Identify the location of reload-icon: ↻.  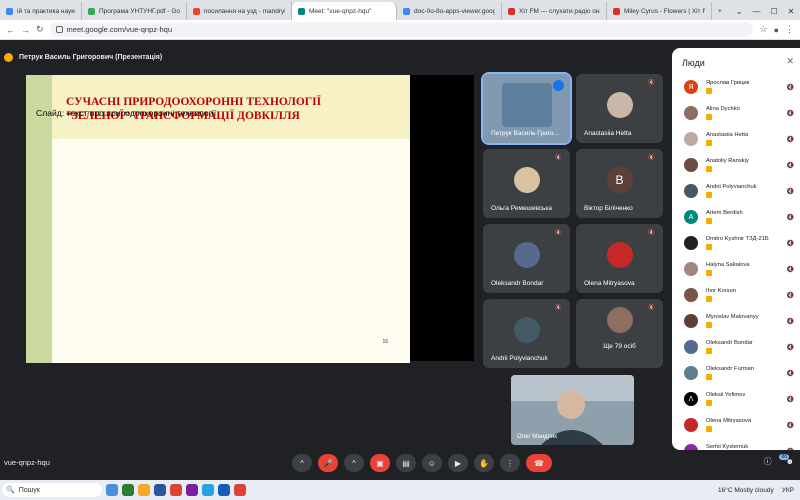
(40, 29).